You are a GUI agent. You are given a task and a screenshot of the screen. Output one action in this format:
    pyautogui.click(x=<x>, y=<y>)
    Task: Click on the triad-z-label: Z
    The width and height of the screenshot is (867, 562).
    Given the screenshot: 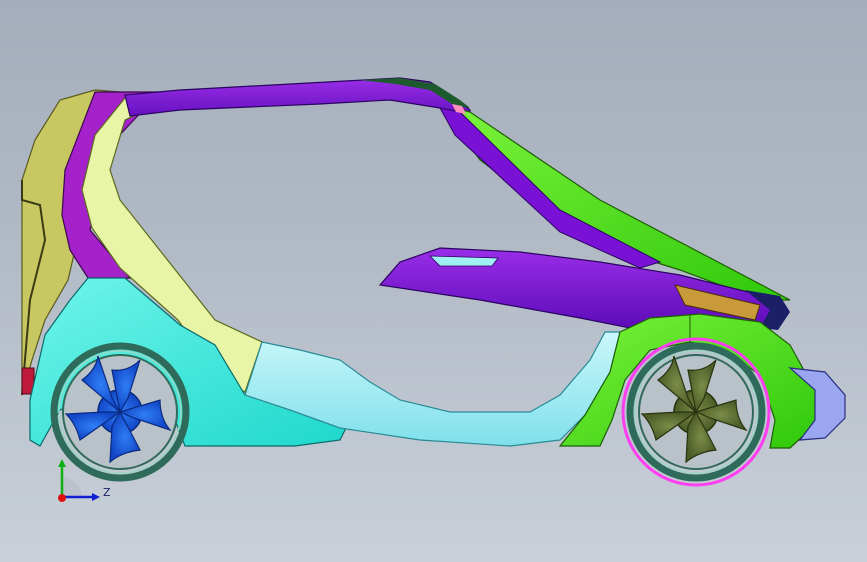 What is the action you would take?
    pyautogui.click(x=107, y=492)
    